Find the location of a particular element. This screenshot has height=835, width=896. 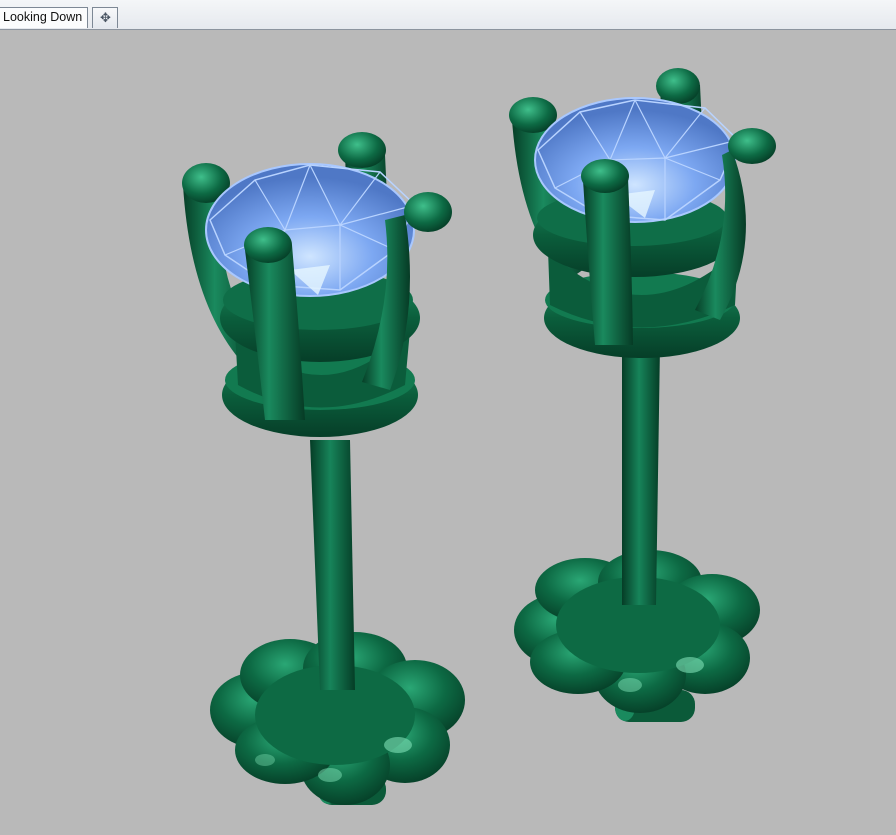

tab-looking-down: Looking Down is located at coordinates (44, 17).